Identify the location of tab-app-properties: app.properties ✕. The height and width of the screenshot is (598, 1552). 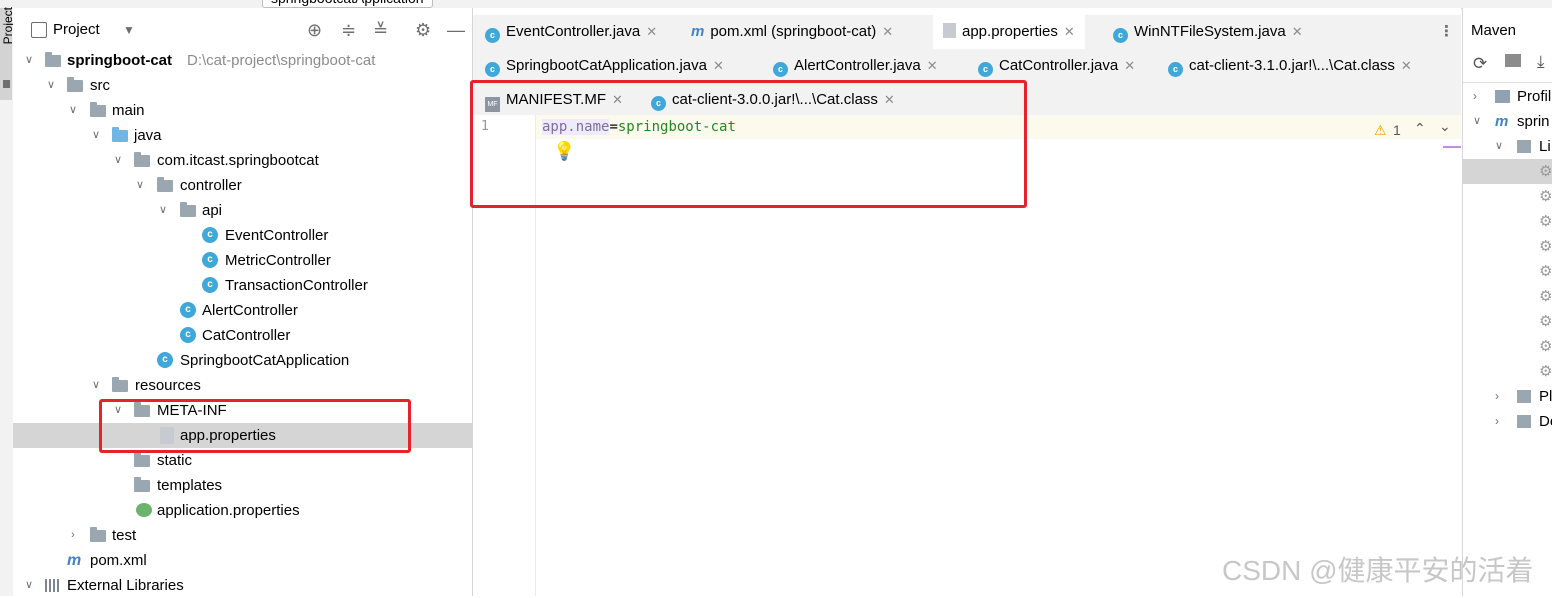
(1009, 33).